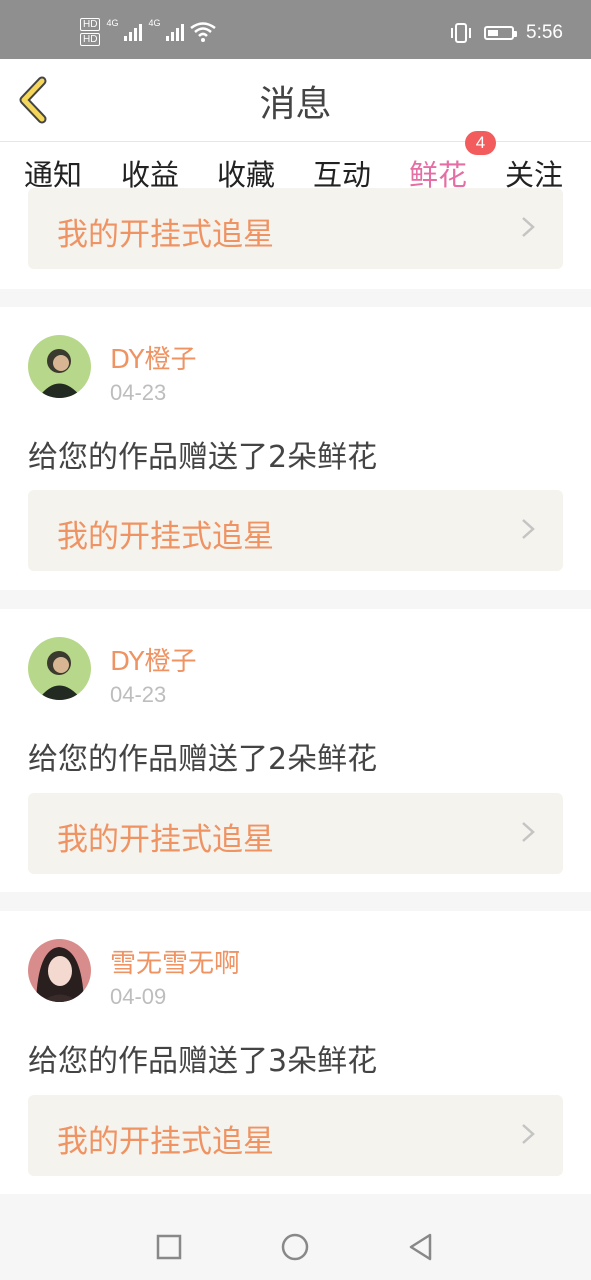  I want to click on header: 消息, so click(295, 100).